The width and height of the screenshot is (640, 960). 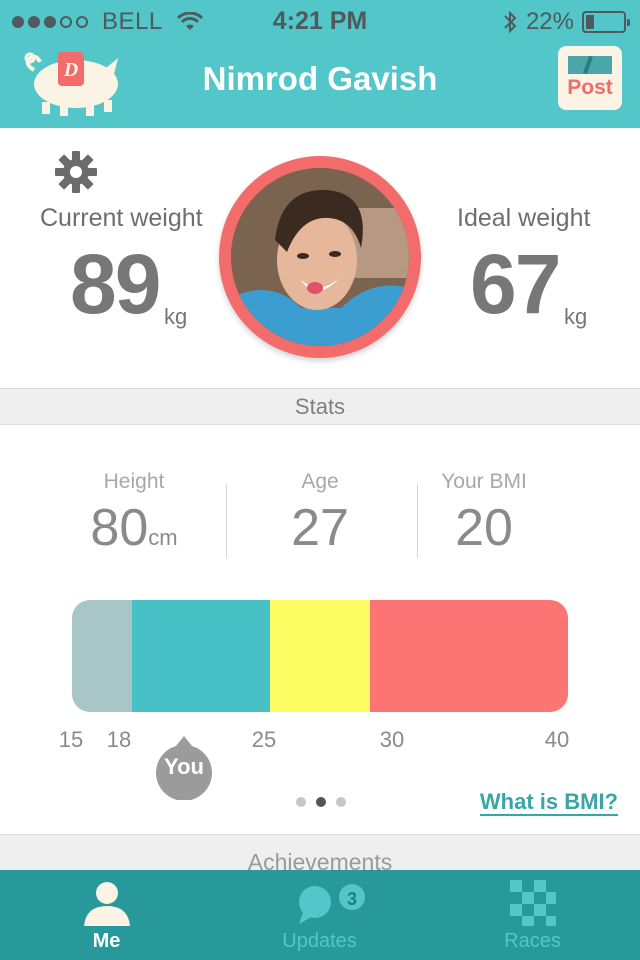 I want to click on bmi-tick: 18, so click(x=119, y=739).